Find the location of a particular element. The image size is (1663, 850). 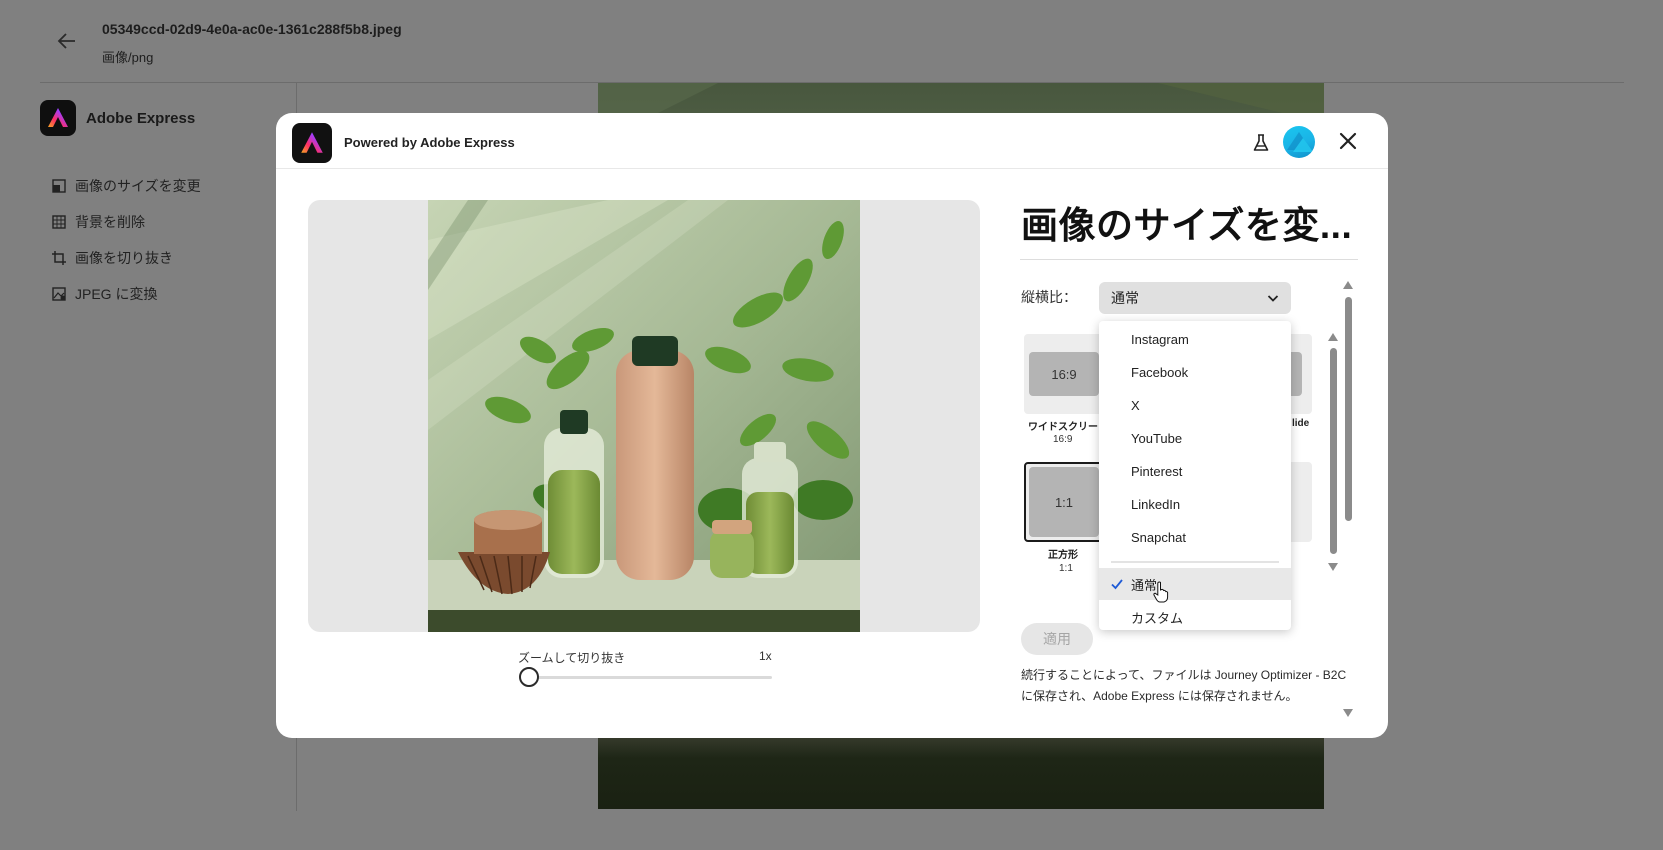

close-icon is located at coordinates (1348, 141).